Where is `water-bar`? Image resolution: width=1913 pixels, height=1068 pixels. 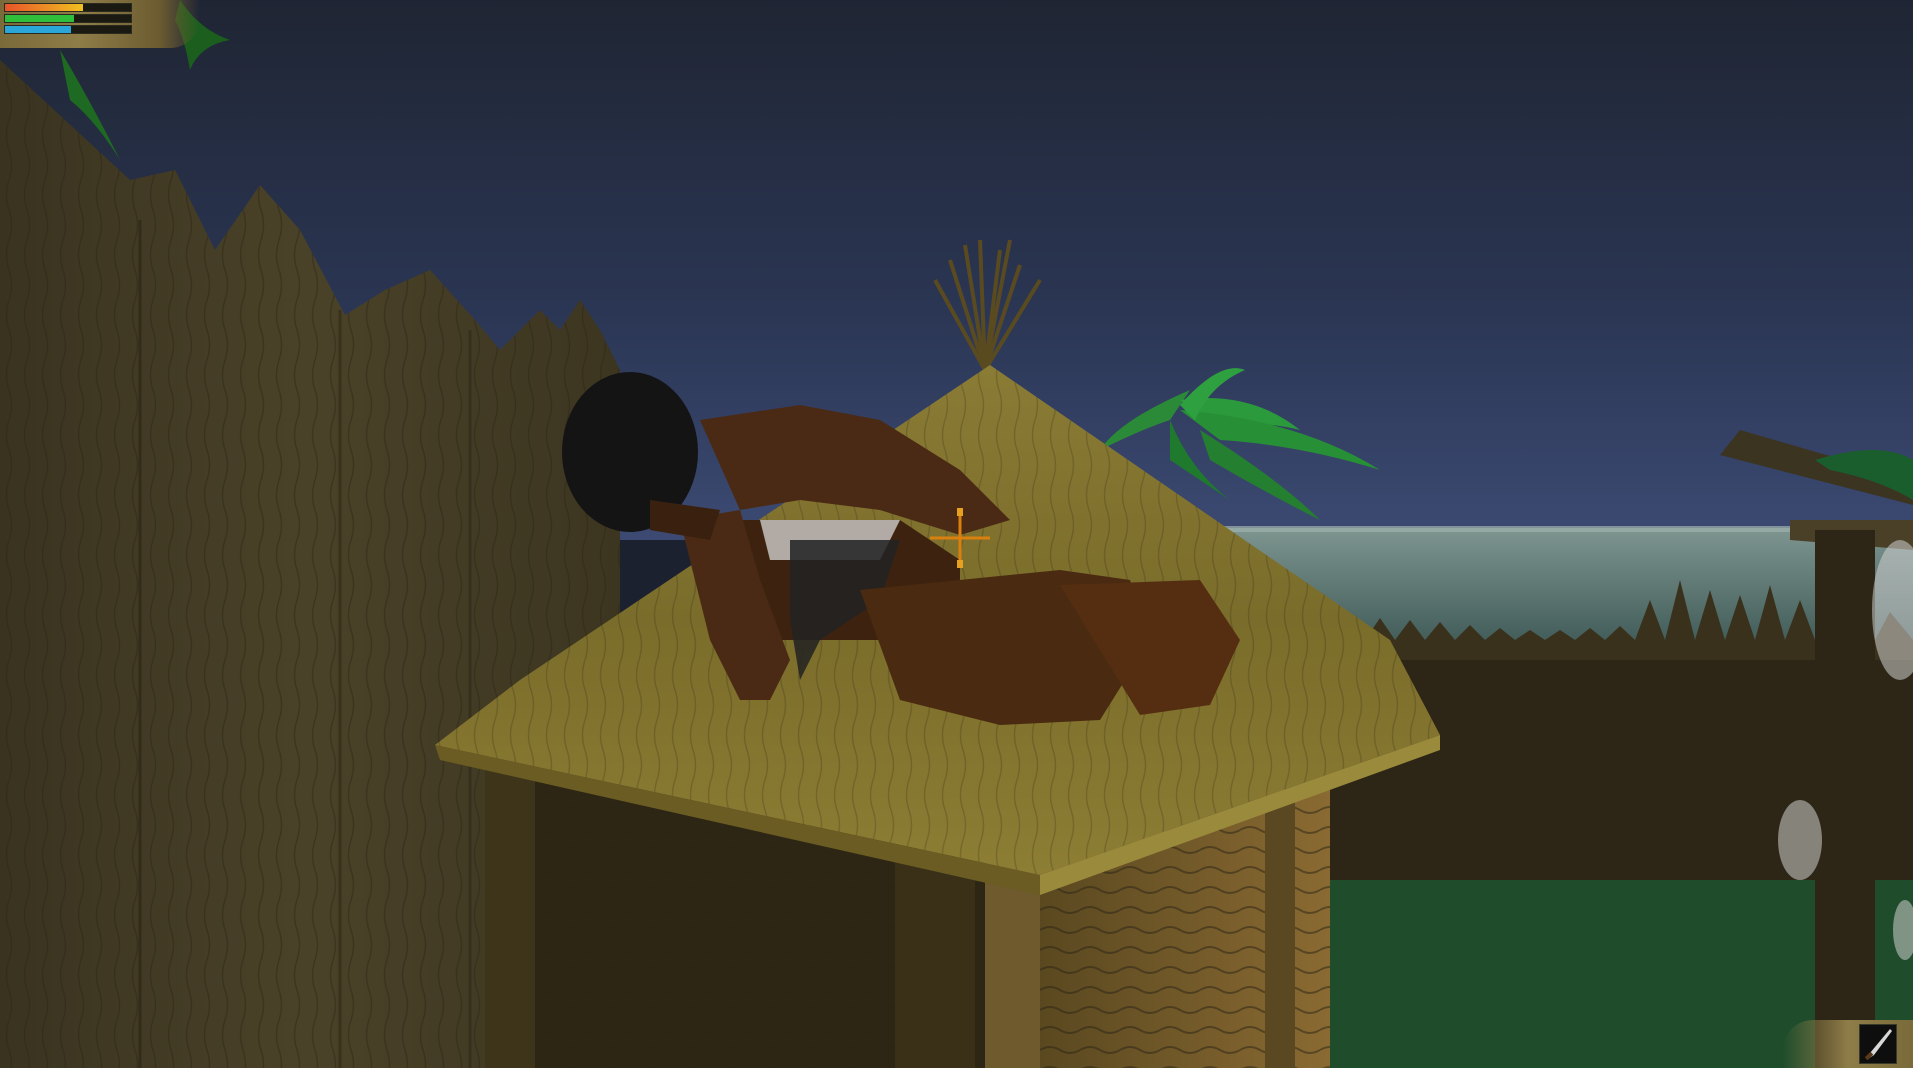
water-bar is located at coordinates (68, 29).